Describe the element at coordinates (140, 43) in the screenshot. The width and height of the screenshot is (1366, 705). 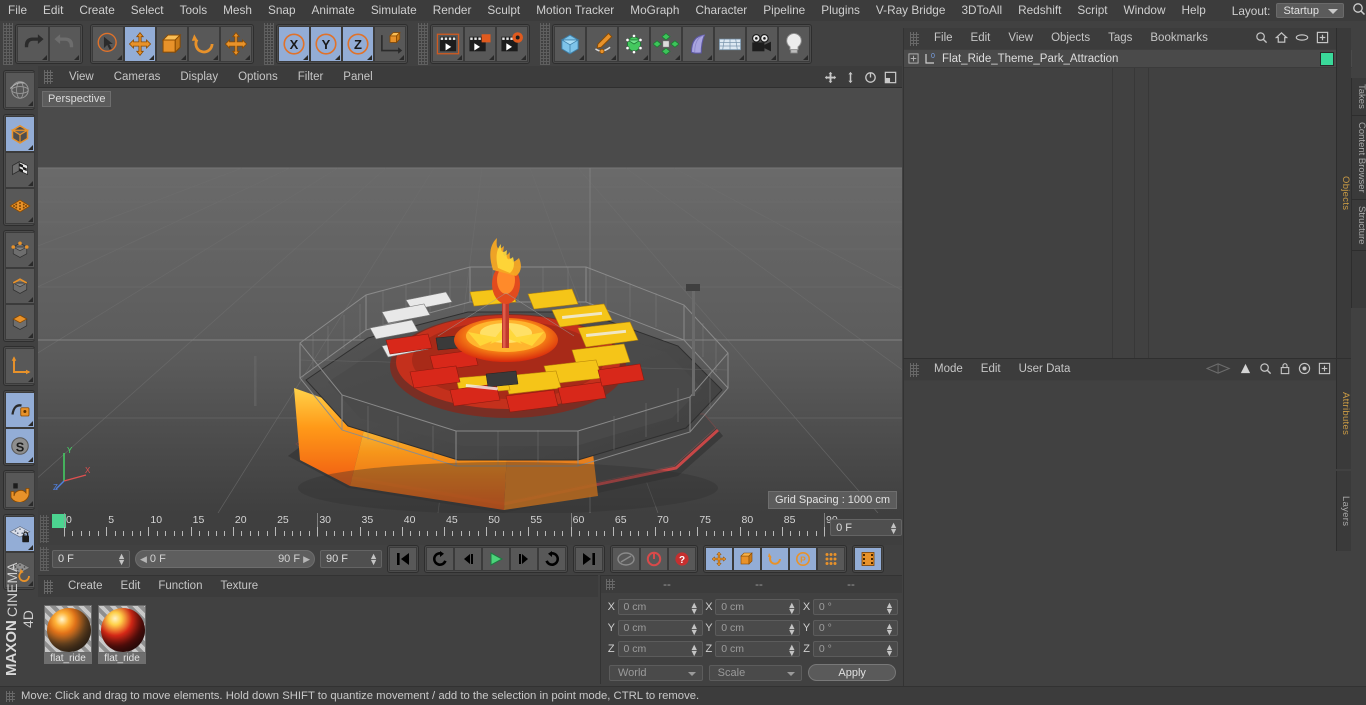
I see `move-tool` at that location.